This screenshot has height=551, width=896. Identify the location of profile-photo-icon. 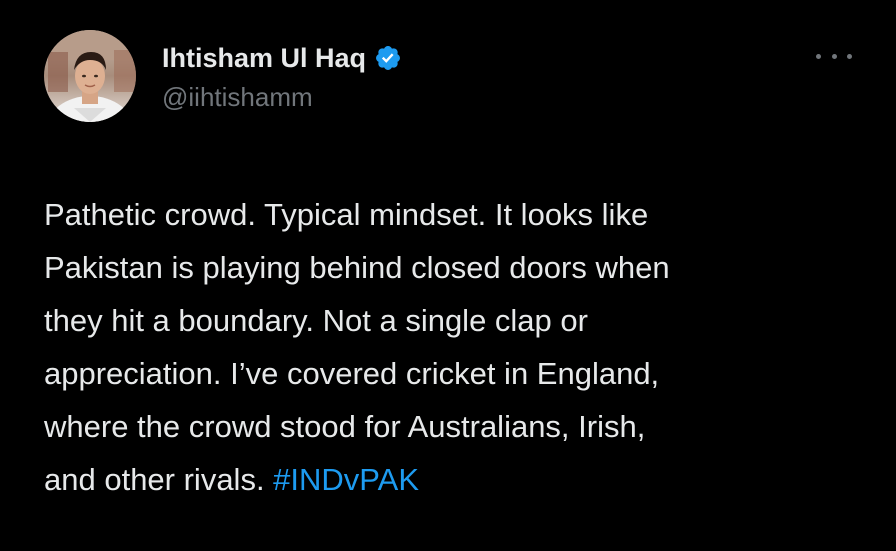
(90, 76).